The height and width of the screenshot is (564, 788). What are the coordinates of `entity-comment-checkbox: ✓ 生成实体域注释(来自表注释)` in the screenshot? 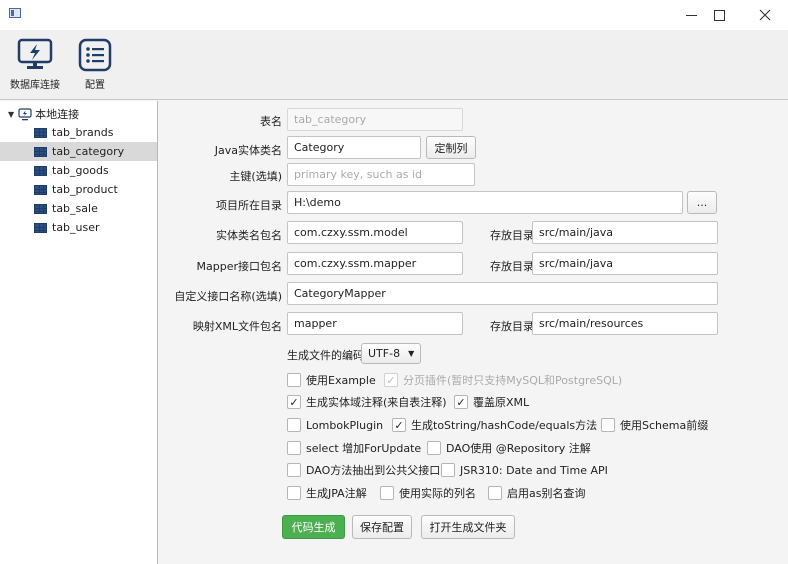 It's located at (367, 402).